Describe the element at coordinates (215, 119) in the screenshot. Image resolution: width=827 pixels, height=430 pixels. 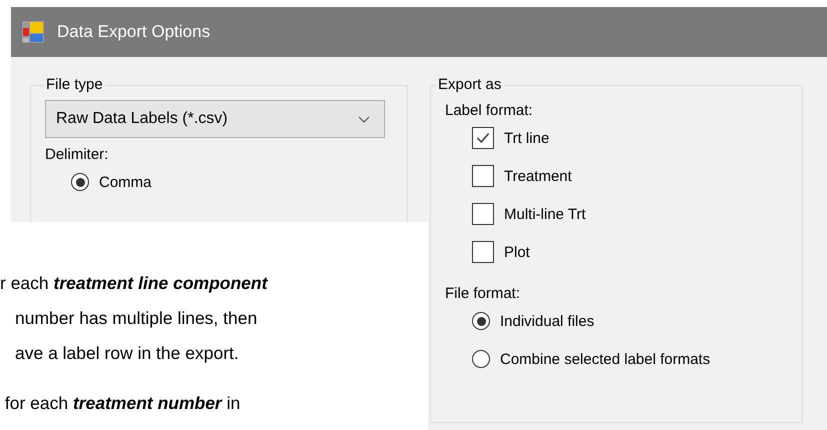
I see `file-type-dropdown: Raw Data Labels (*.csv)` at that location.